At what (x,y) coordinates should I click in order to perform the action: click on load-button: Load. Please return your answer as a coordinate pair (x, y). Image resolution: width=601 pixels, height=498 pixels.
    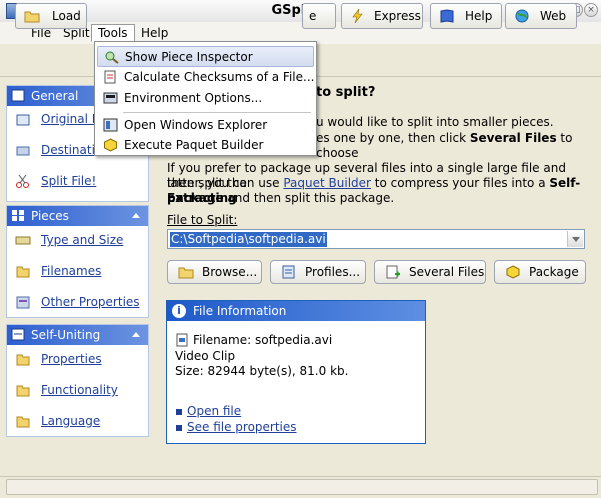
    Looking at the image, I should click on (51, 16).